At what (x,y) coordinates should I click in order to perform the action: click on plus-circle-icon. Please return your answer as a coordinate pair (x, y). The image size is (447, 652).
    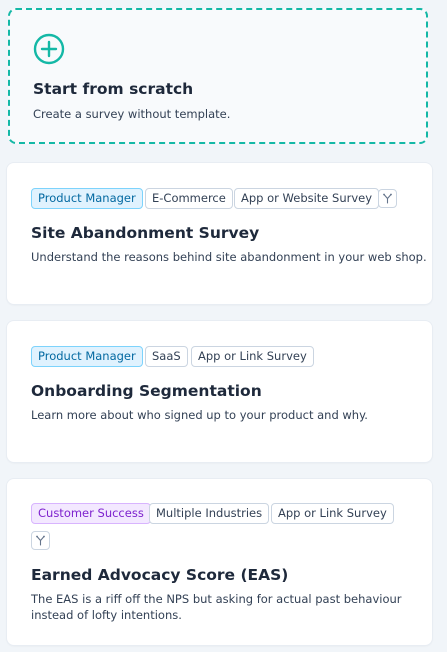
    Looking at the image, I should click on (49, 49).